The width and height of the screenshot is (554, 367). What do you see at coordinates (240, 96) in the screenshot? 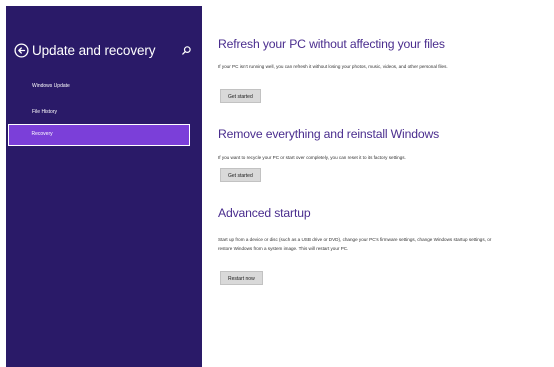
I see `refresh-get-started-button: Get started` at bounding box center [240, 96].